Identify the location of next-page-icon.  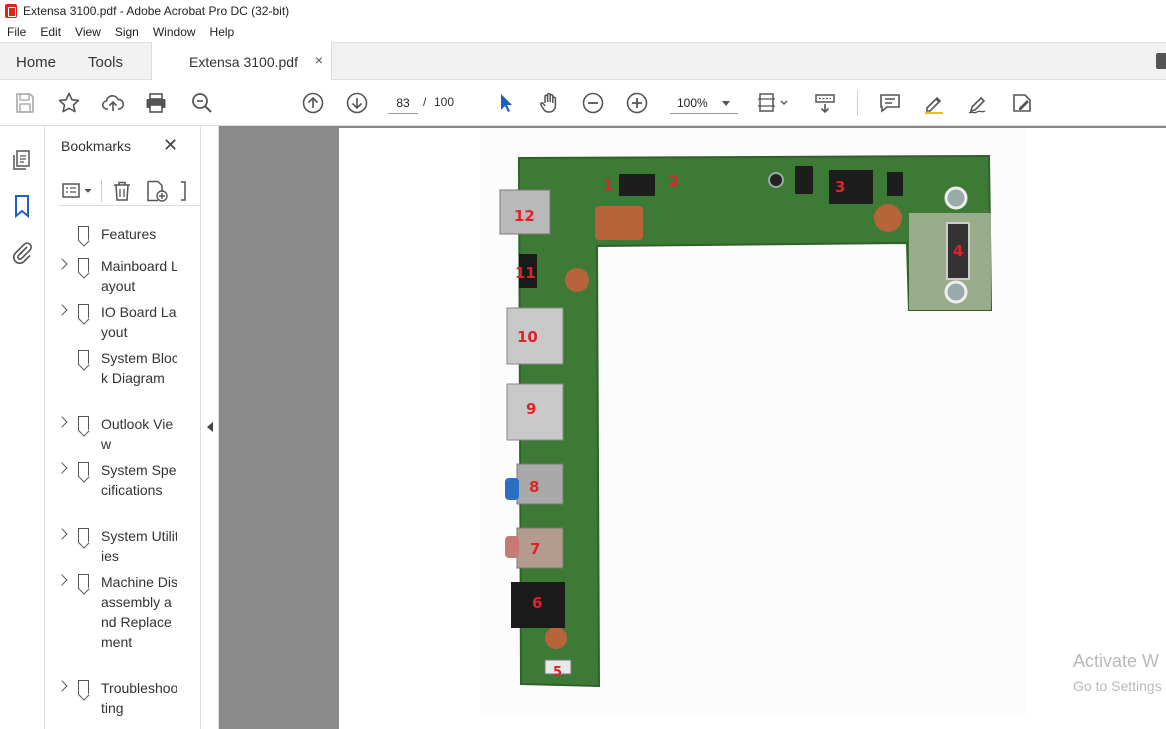
(357, 103).